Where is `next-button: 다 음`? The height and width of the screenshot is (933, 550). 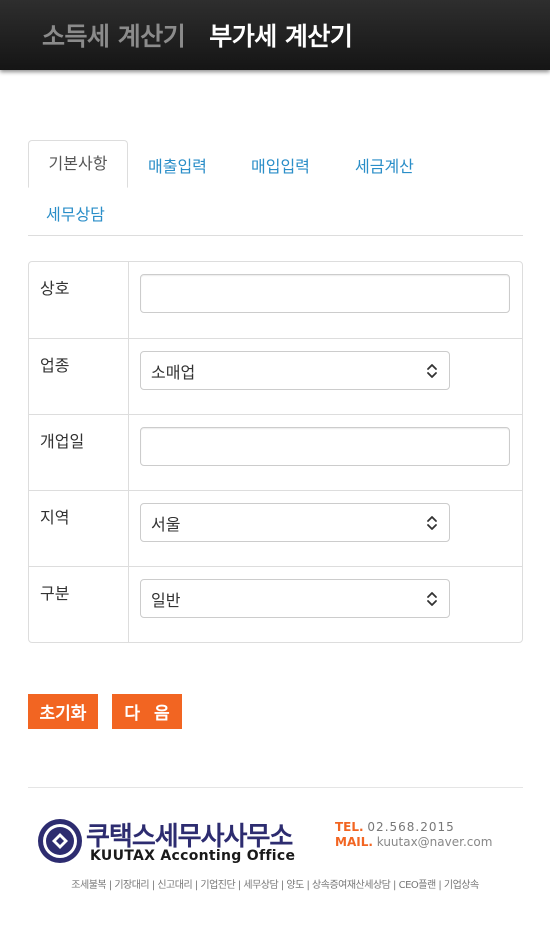 next-button: 다 음 is located at coordinates (147, 711).